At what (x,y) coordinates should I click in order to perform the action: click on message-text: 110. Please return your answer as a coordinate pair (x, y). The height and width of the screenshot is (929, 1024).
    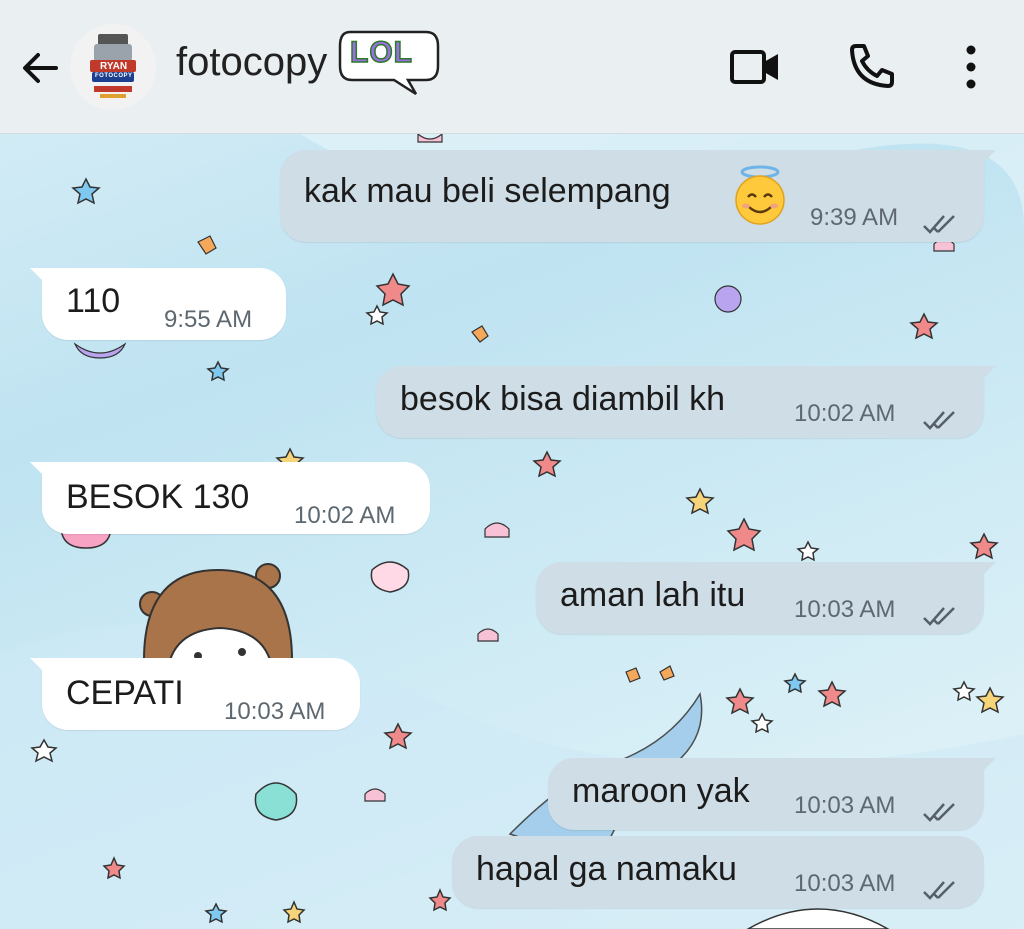
    Looking at the image, I should click on (93, 301).